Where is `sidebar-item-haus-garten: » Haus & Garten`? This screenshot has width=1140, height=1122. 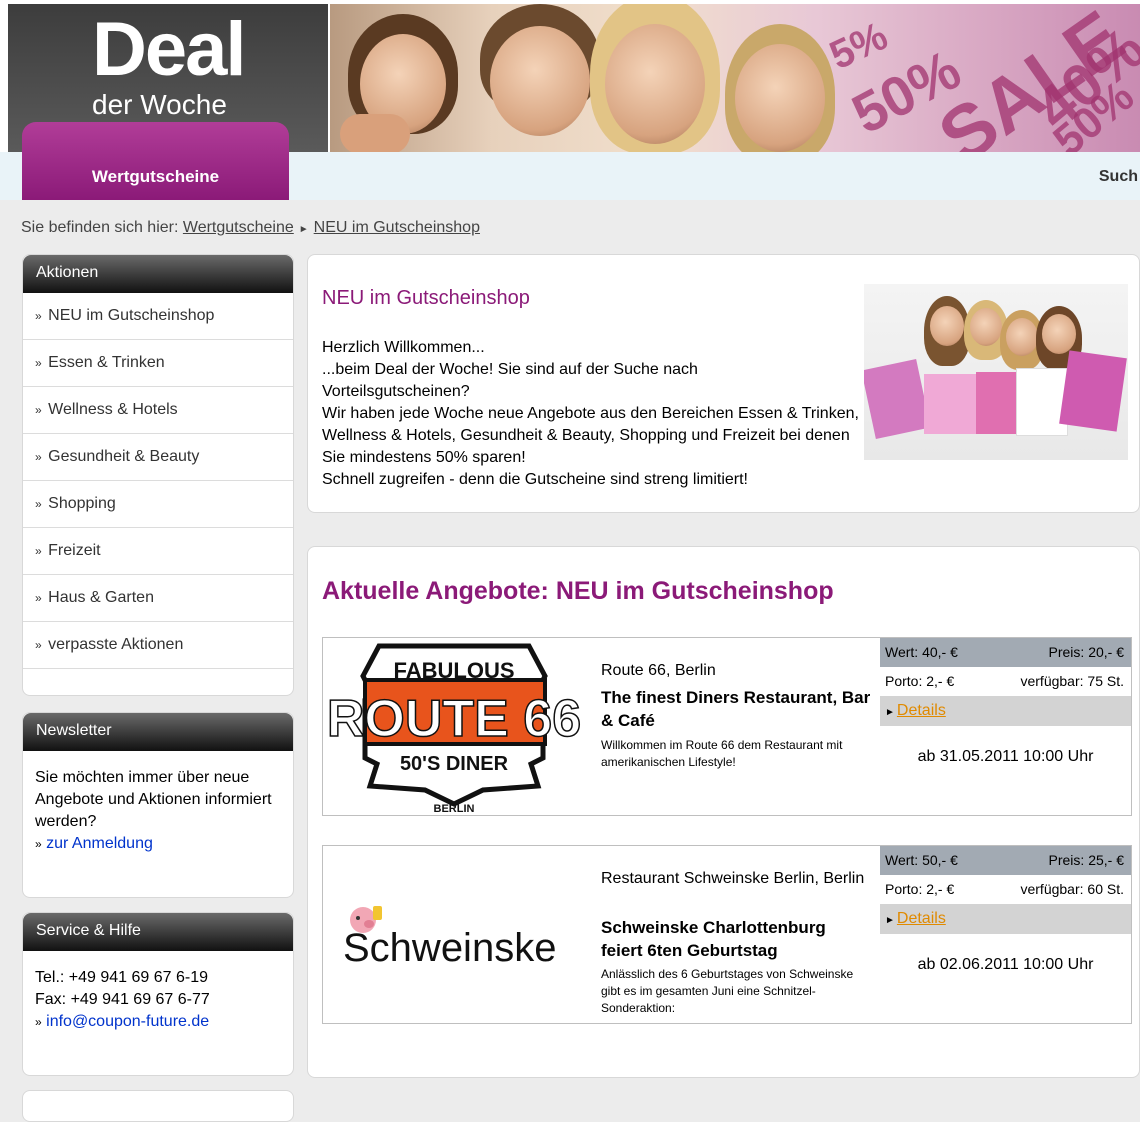
sidebar-item-haus-garten: » Haus & Garten is located at coordinates (158, 598).